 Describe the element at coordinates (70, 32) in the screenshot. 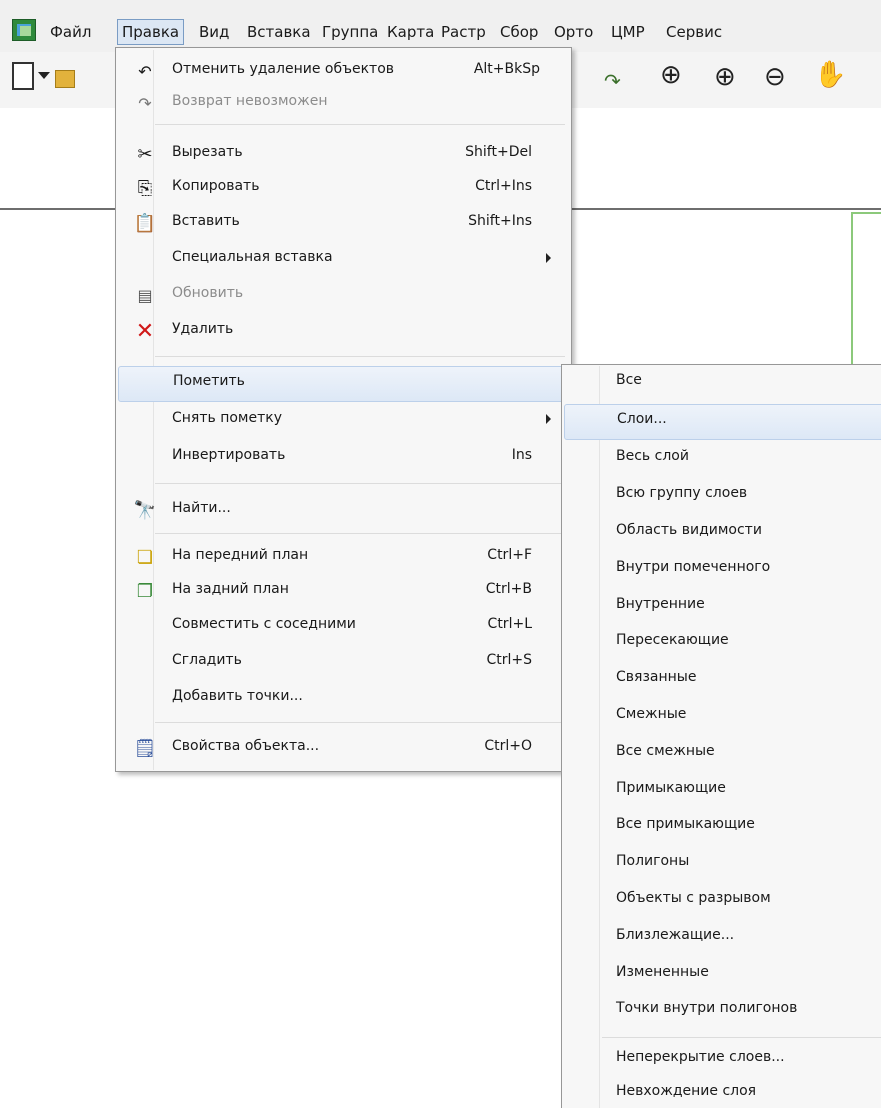

I see `menu-file: Файл` at that location.